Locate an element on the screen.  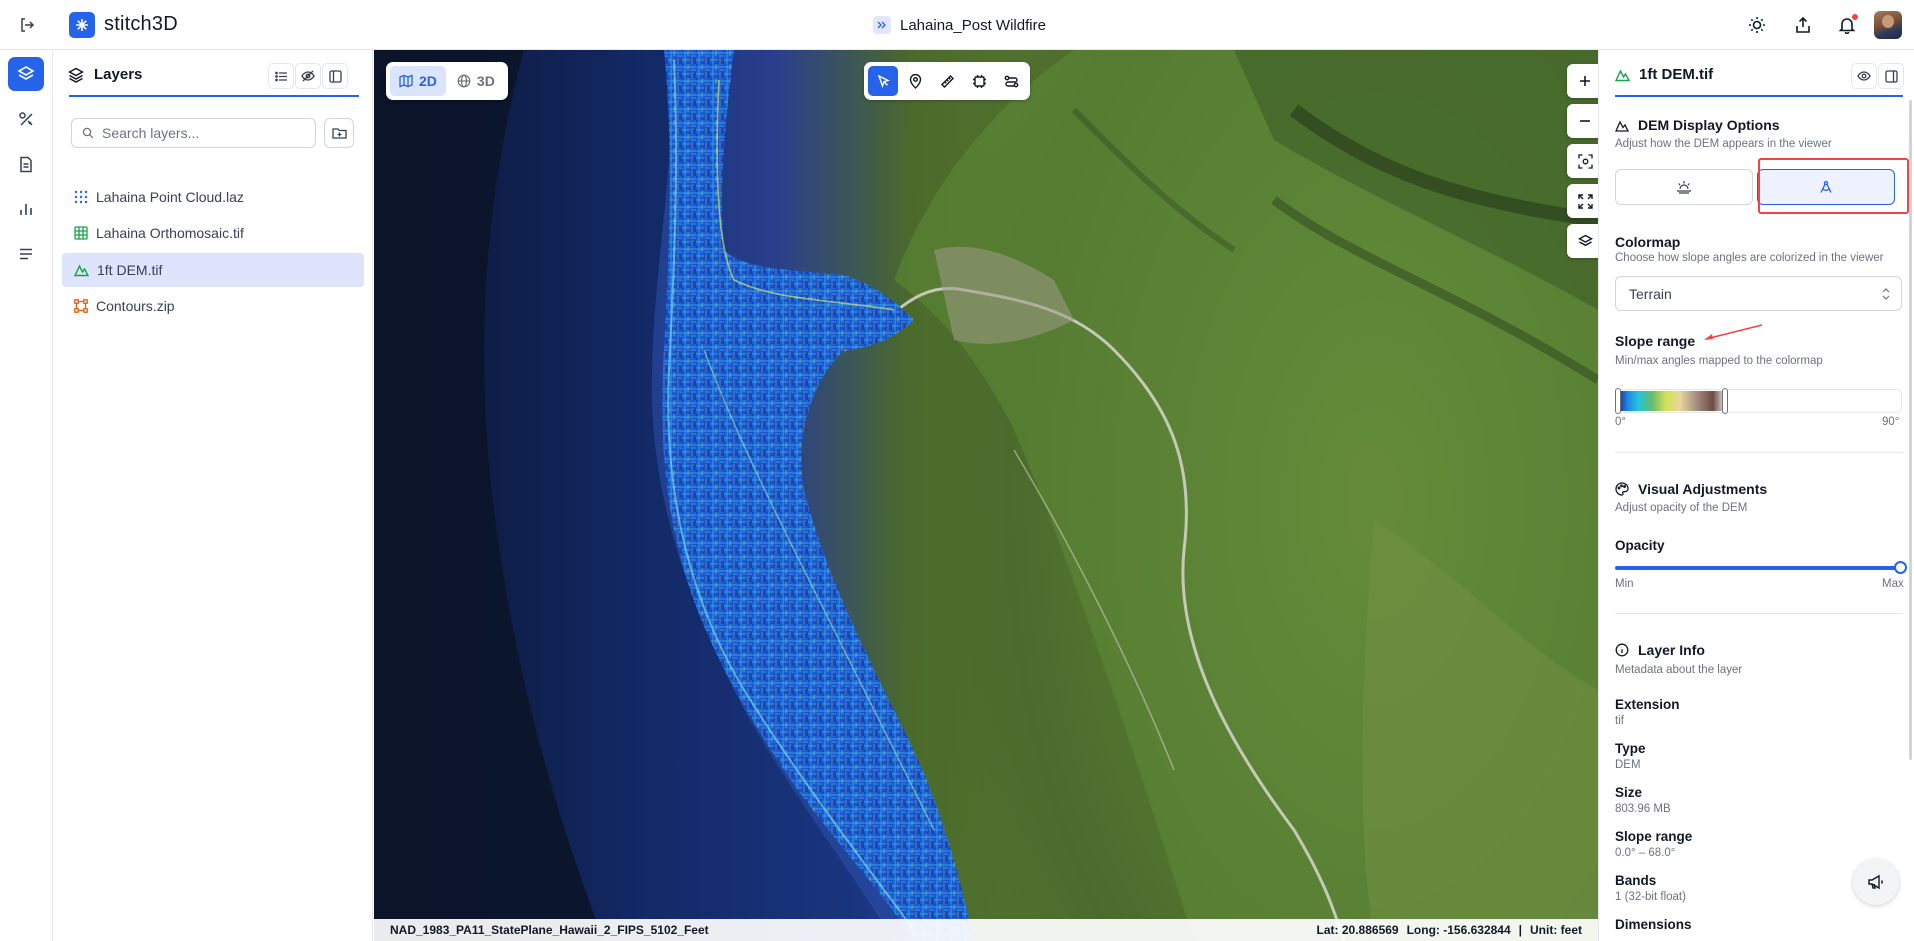
select-pointer-icon is located at coordinates (883, 81).